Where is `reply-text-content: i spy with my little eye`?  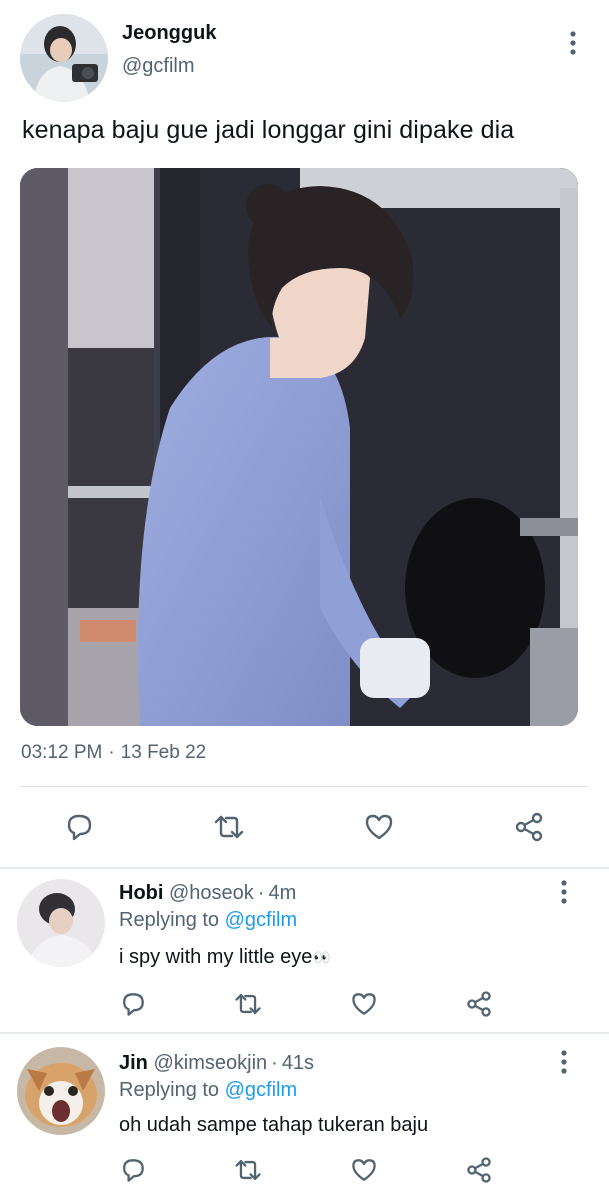
reply-text-content: i spy with my little eye is located at coordinates (216, 957).